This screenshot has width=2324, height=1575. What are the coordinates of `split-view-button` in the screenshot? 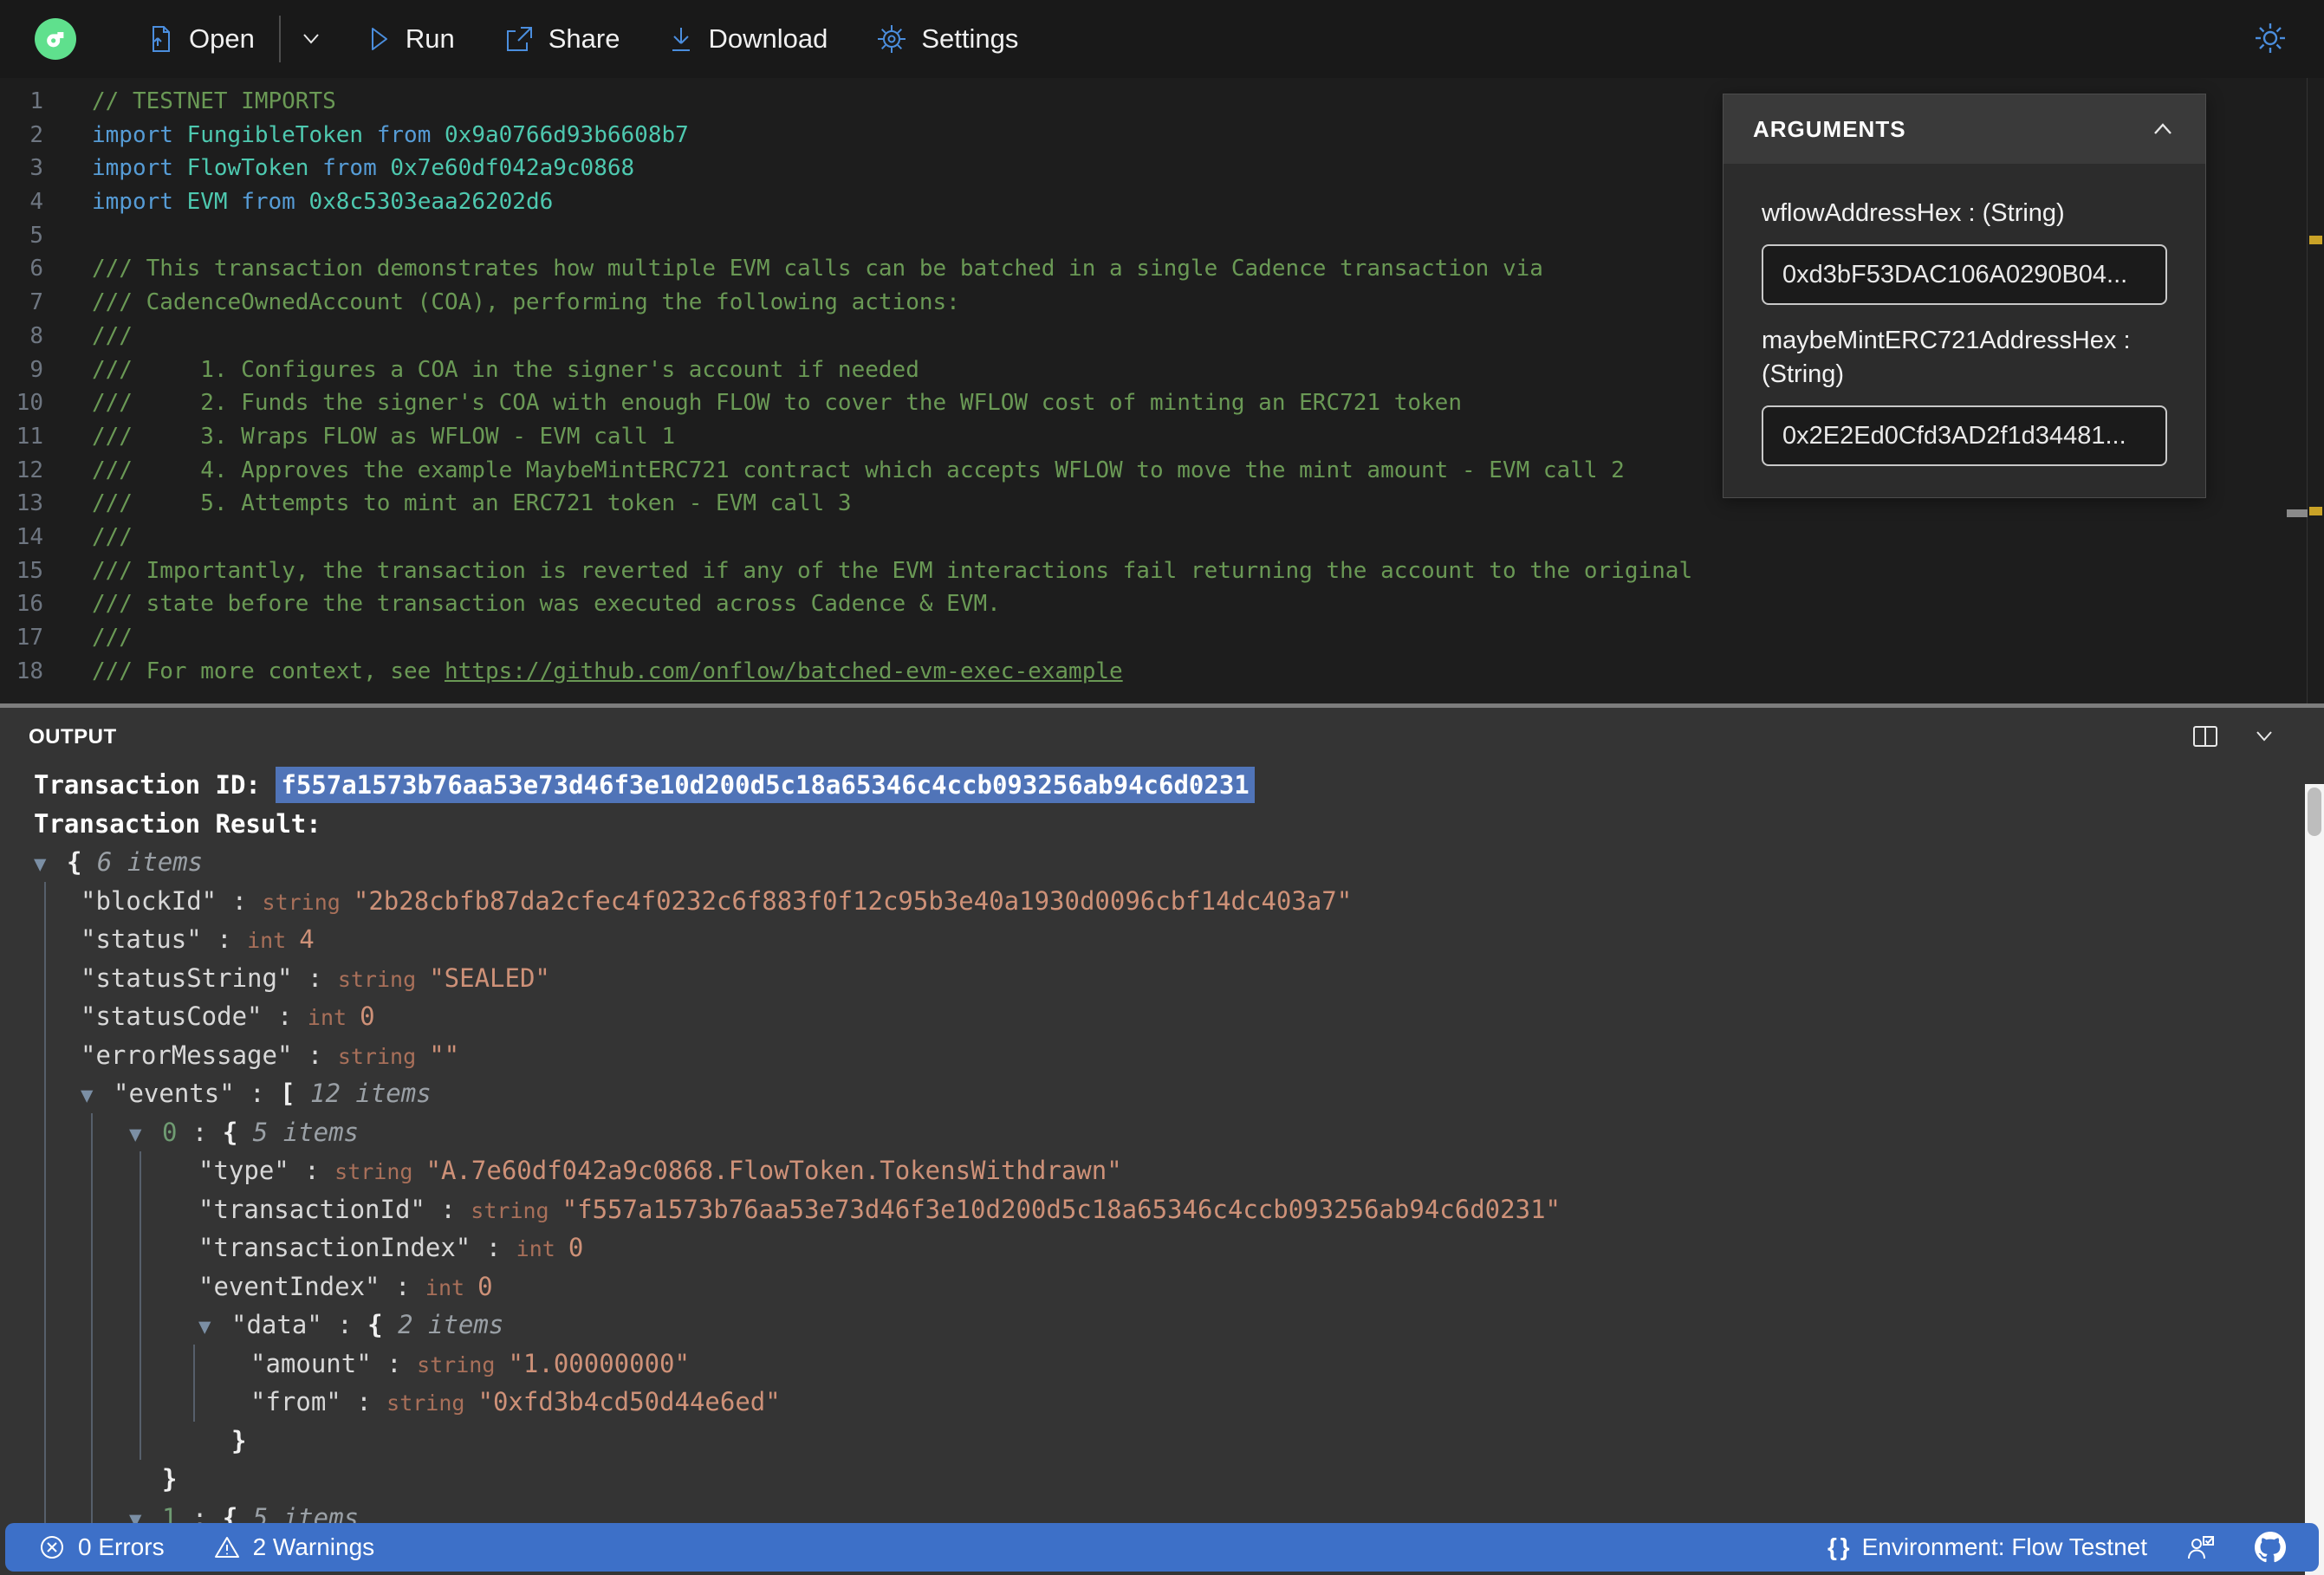 It's located at (2205, 737).